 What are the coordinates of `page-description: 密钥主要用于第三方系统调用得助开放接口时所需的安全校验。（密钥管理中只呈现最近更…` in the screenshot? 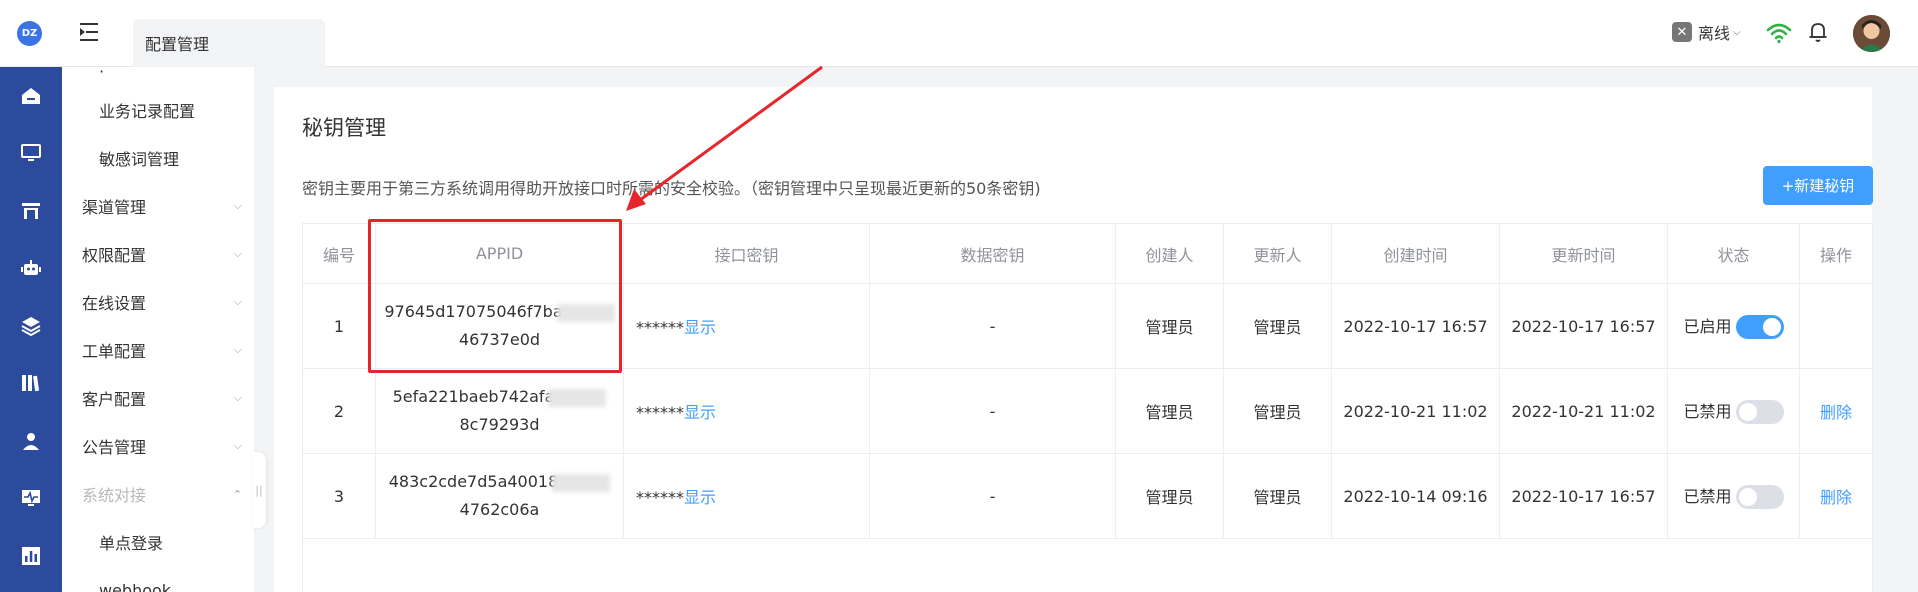 It's located at (671, 188).